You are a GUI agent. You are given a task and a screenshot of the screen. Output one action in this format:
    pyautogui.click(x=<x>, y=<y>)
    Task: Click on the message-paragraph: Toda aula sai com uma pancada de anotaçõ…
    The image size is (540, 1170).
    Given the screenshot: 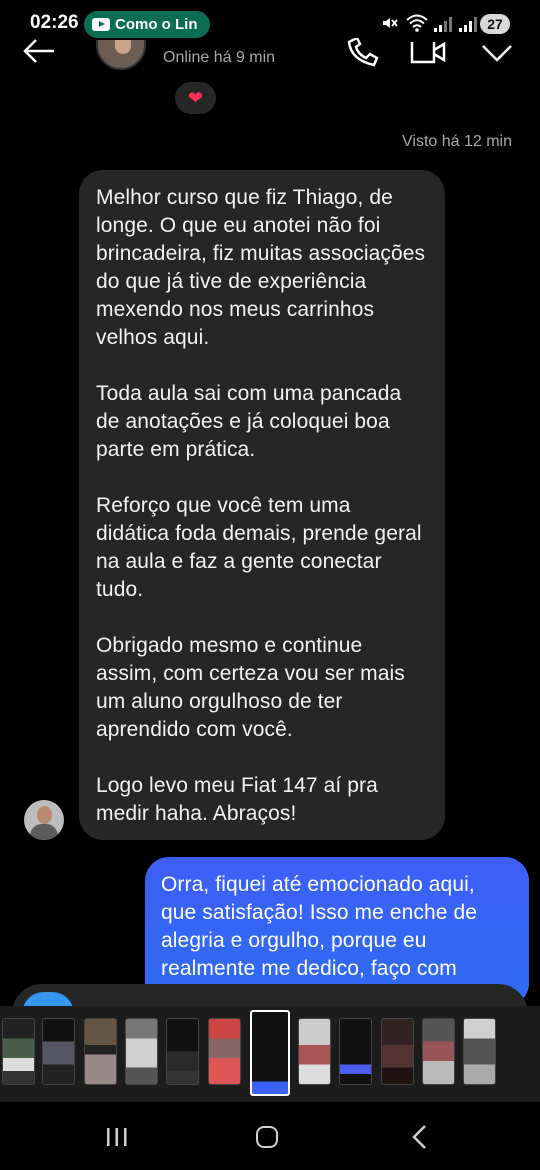 What is the action you would take?
    pyautogui.click(x=249, y=421)
    